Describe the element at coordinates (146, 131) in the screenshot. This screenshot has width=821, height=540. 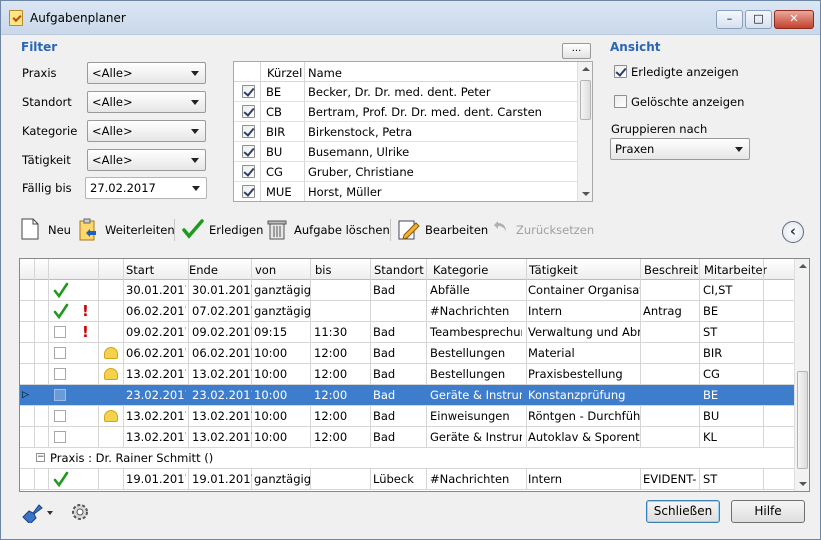
I see `kategorie-select: <Alle>` at that location.